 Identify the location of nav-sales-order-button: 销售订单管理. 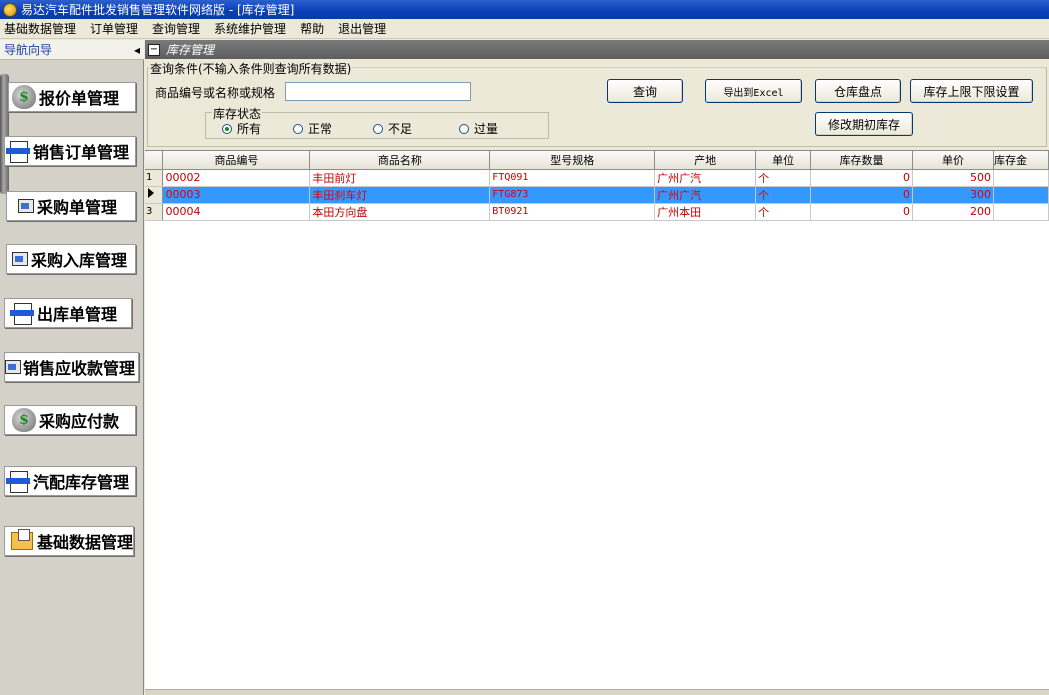
(70, 151).